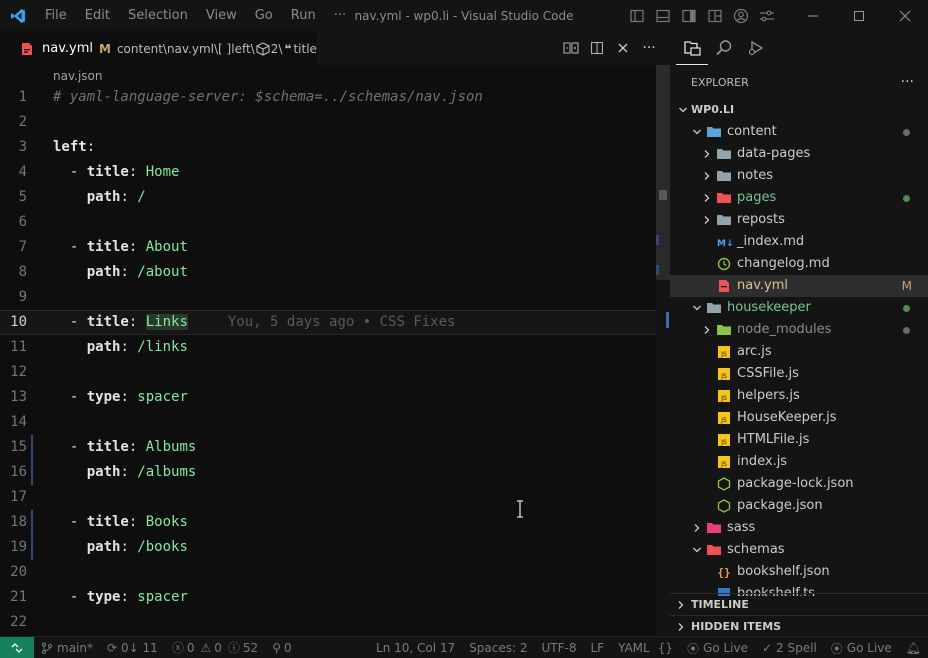 Image resolution: width=928 pixels, height=658 pixels. What do you see at coordinates (77, 76) in the screenshot?
I see `breadcrumb: nav.json` at bounding box center [77, 76].